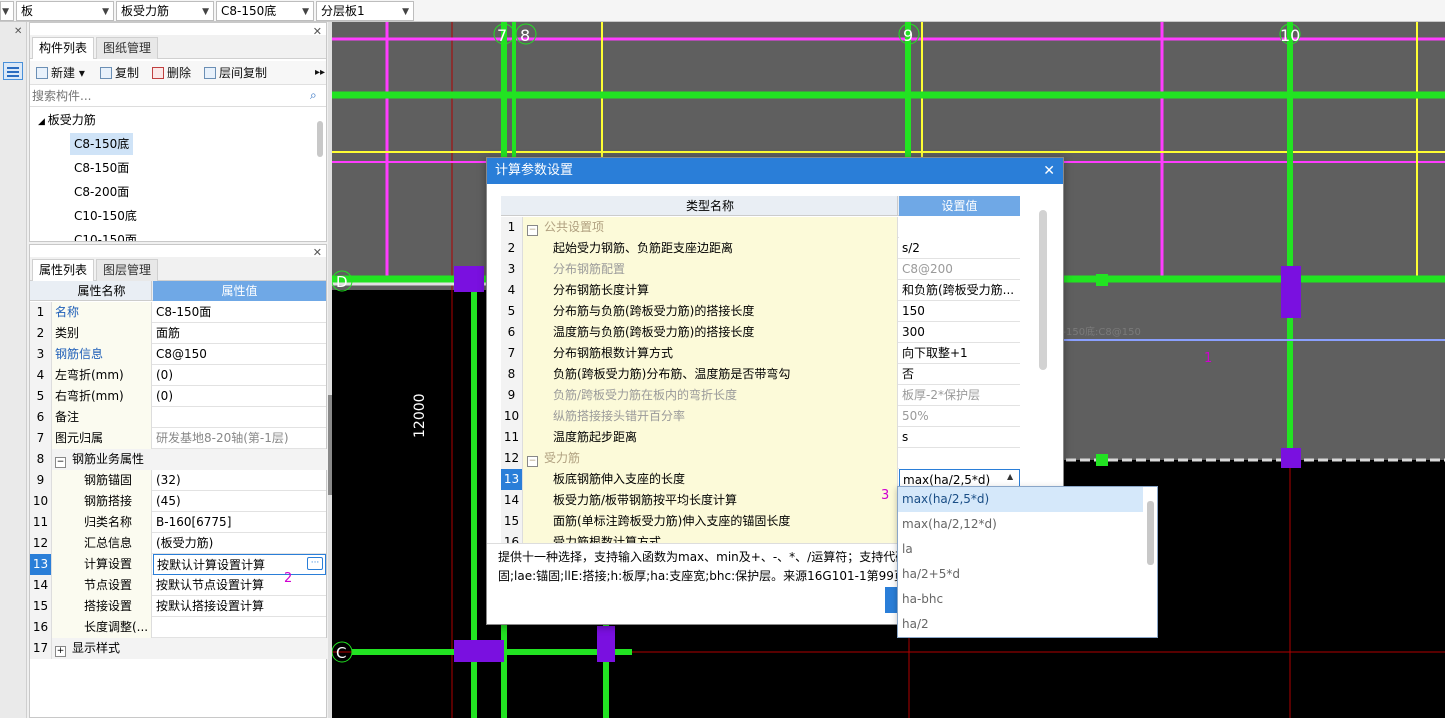  What do you see at coordinates (760, 395) in the screenshot?
I see `dialog-row: 9 负筋/跨板受力筋在板内的弯折长度 板厚-2*保护层` at bounding box center [760, 395].